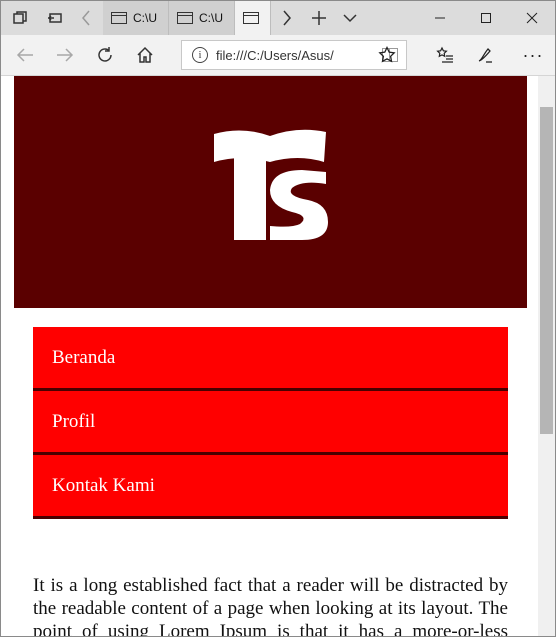 Image resolution: width=556 pixels, height=637 pixels. What do you see at coordinates (440, 18) in the screenshot?
I see `minimize-icon` at bounding box center [440, 18].